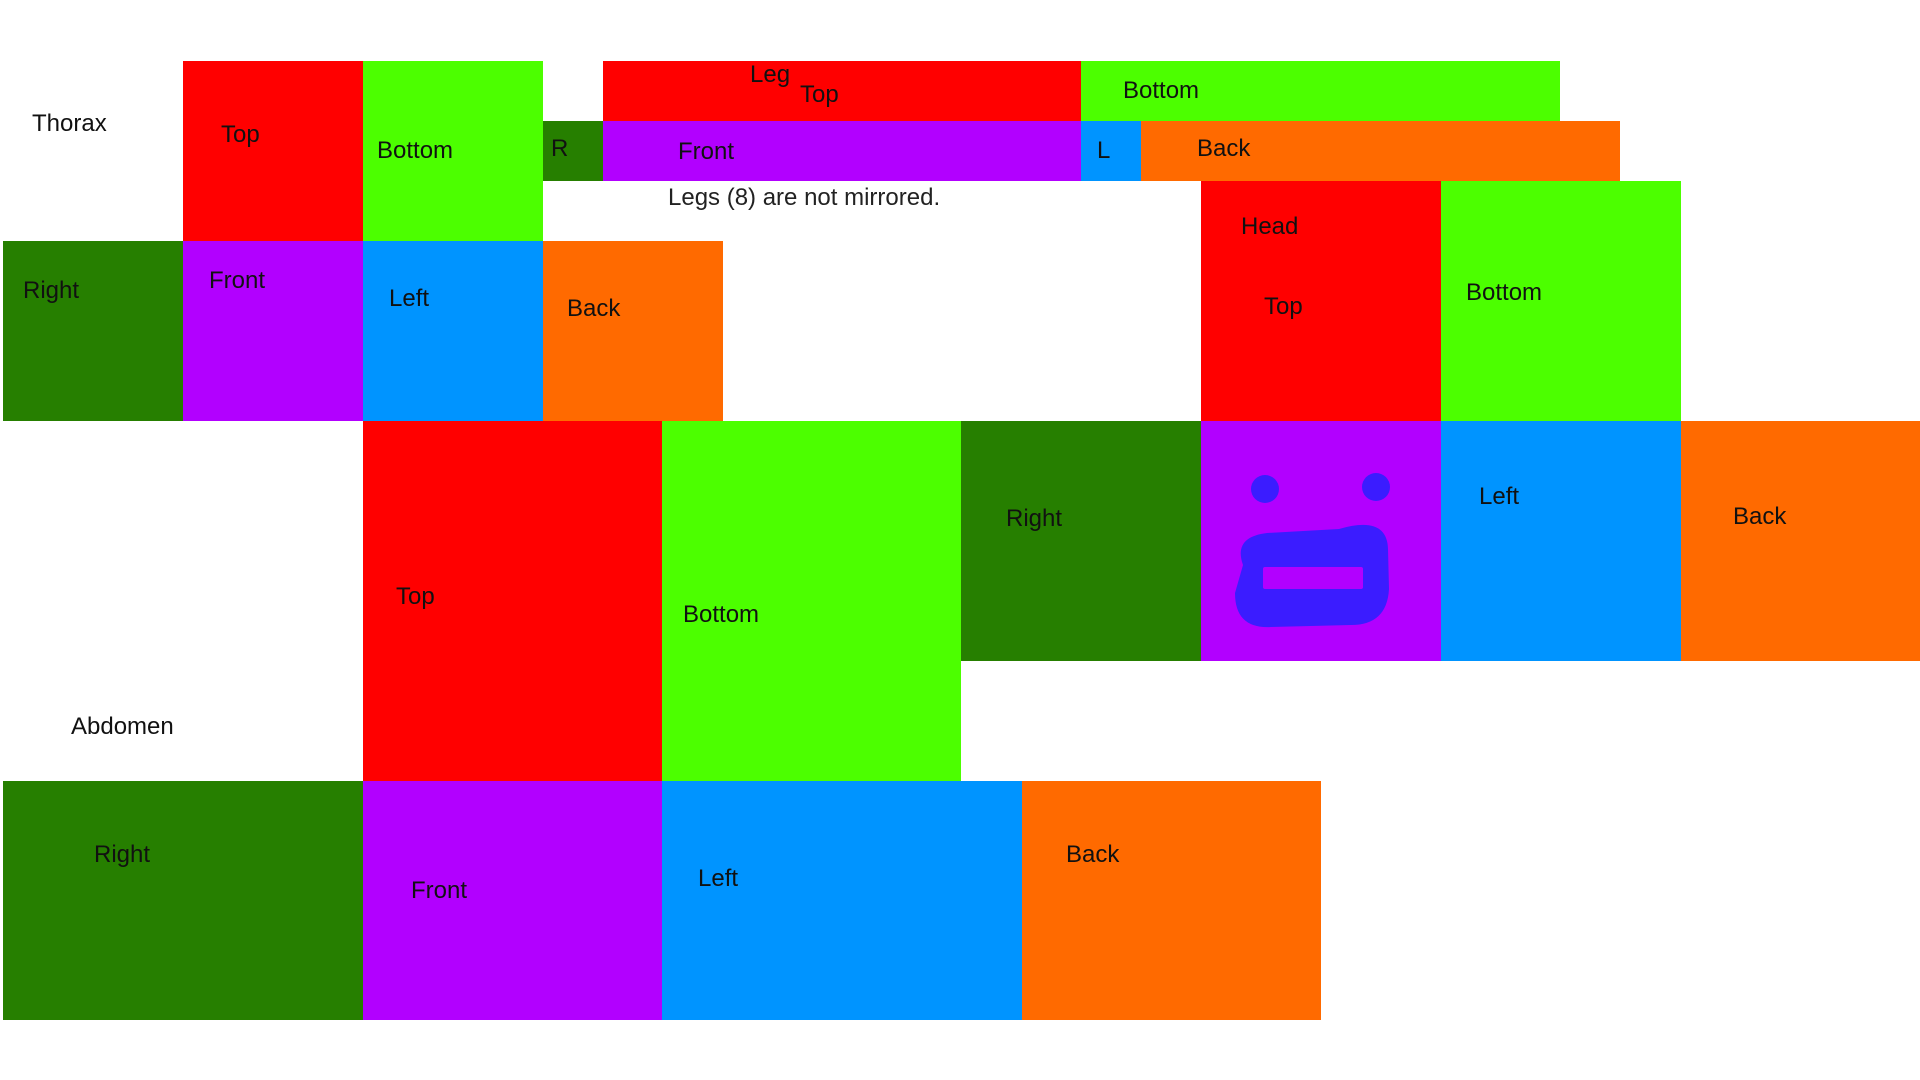  I want to click on thorax-top-face: Top, so click(273, 151).